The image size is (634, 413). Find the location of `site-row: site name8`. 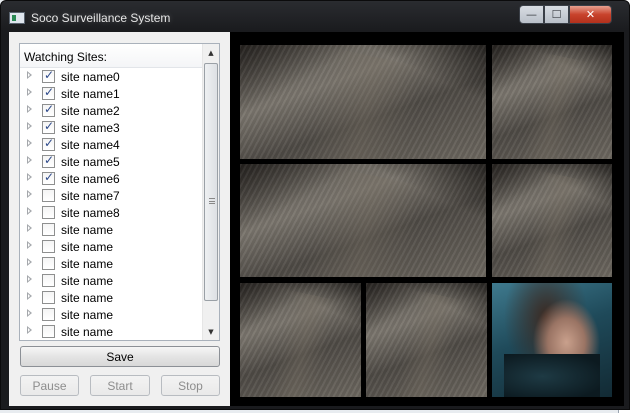

site-row: site name8 is located at coordinates (112, 212).